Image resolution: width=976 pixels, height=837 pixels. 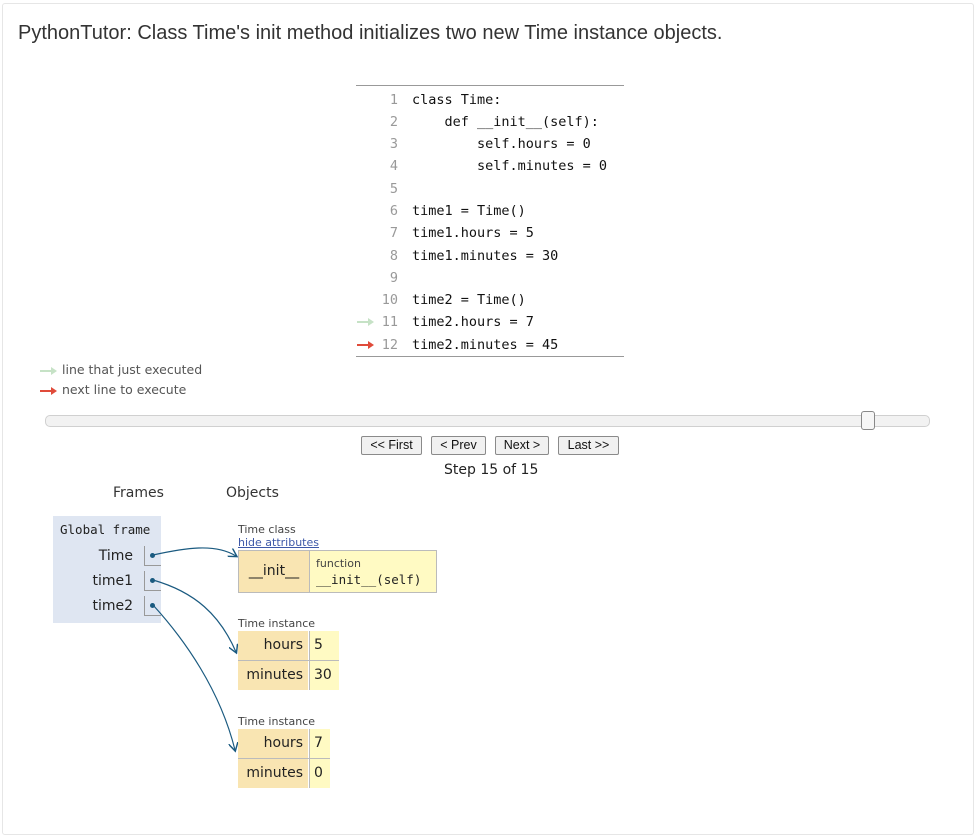 I want to click on pointer-time-to-class, so click(x=194, y=551).